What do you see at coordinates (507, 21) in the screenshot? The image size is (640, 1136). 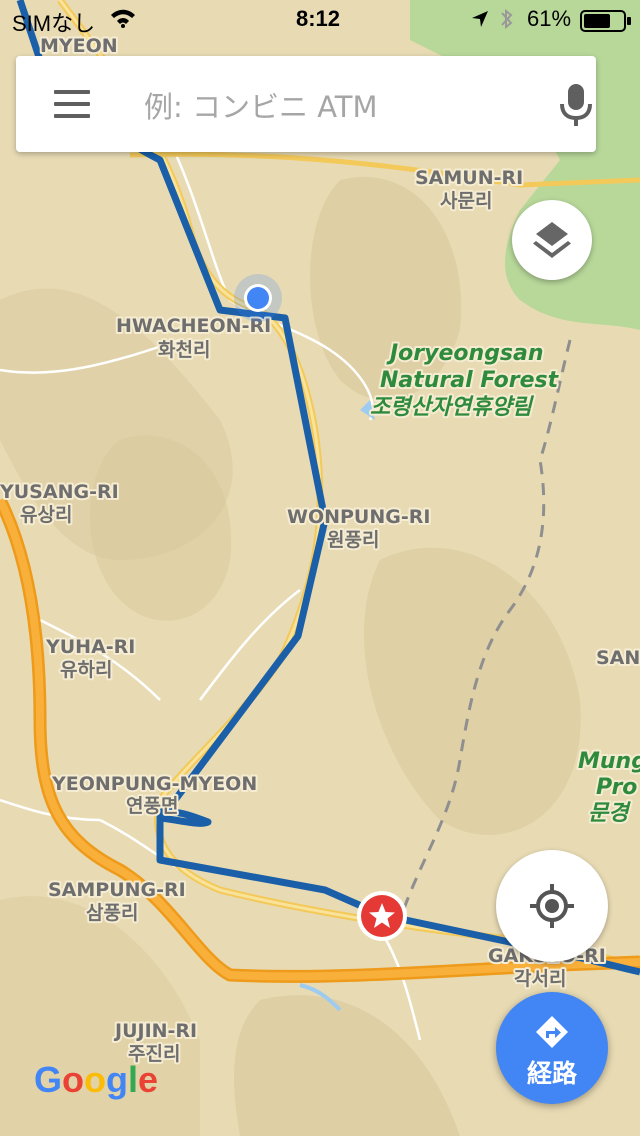 I see `bluetooth-icon` at bounding box center [507, 21].